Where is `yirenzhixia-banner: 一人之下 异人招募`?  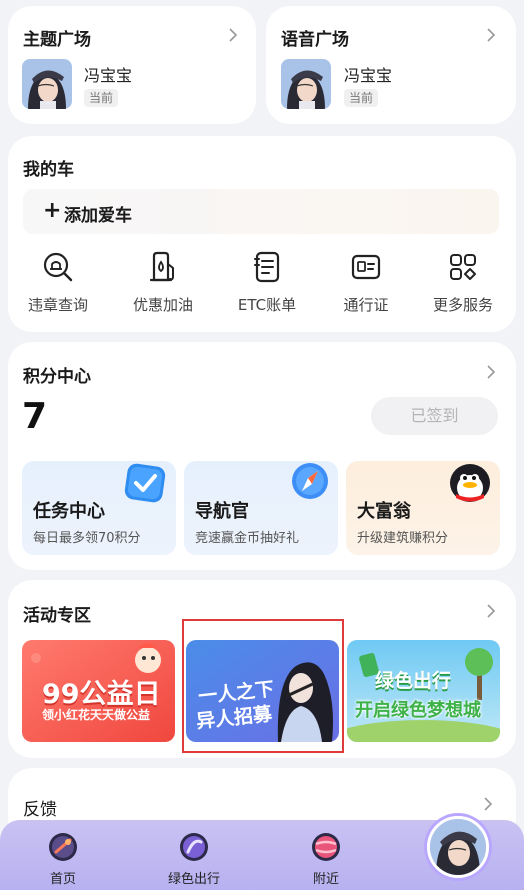
yirenzhixia-banner: 一人之下 异人招募 is located at coordinates (262, 691).